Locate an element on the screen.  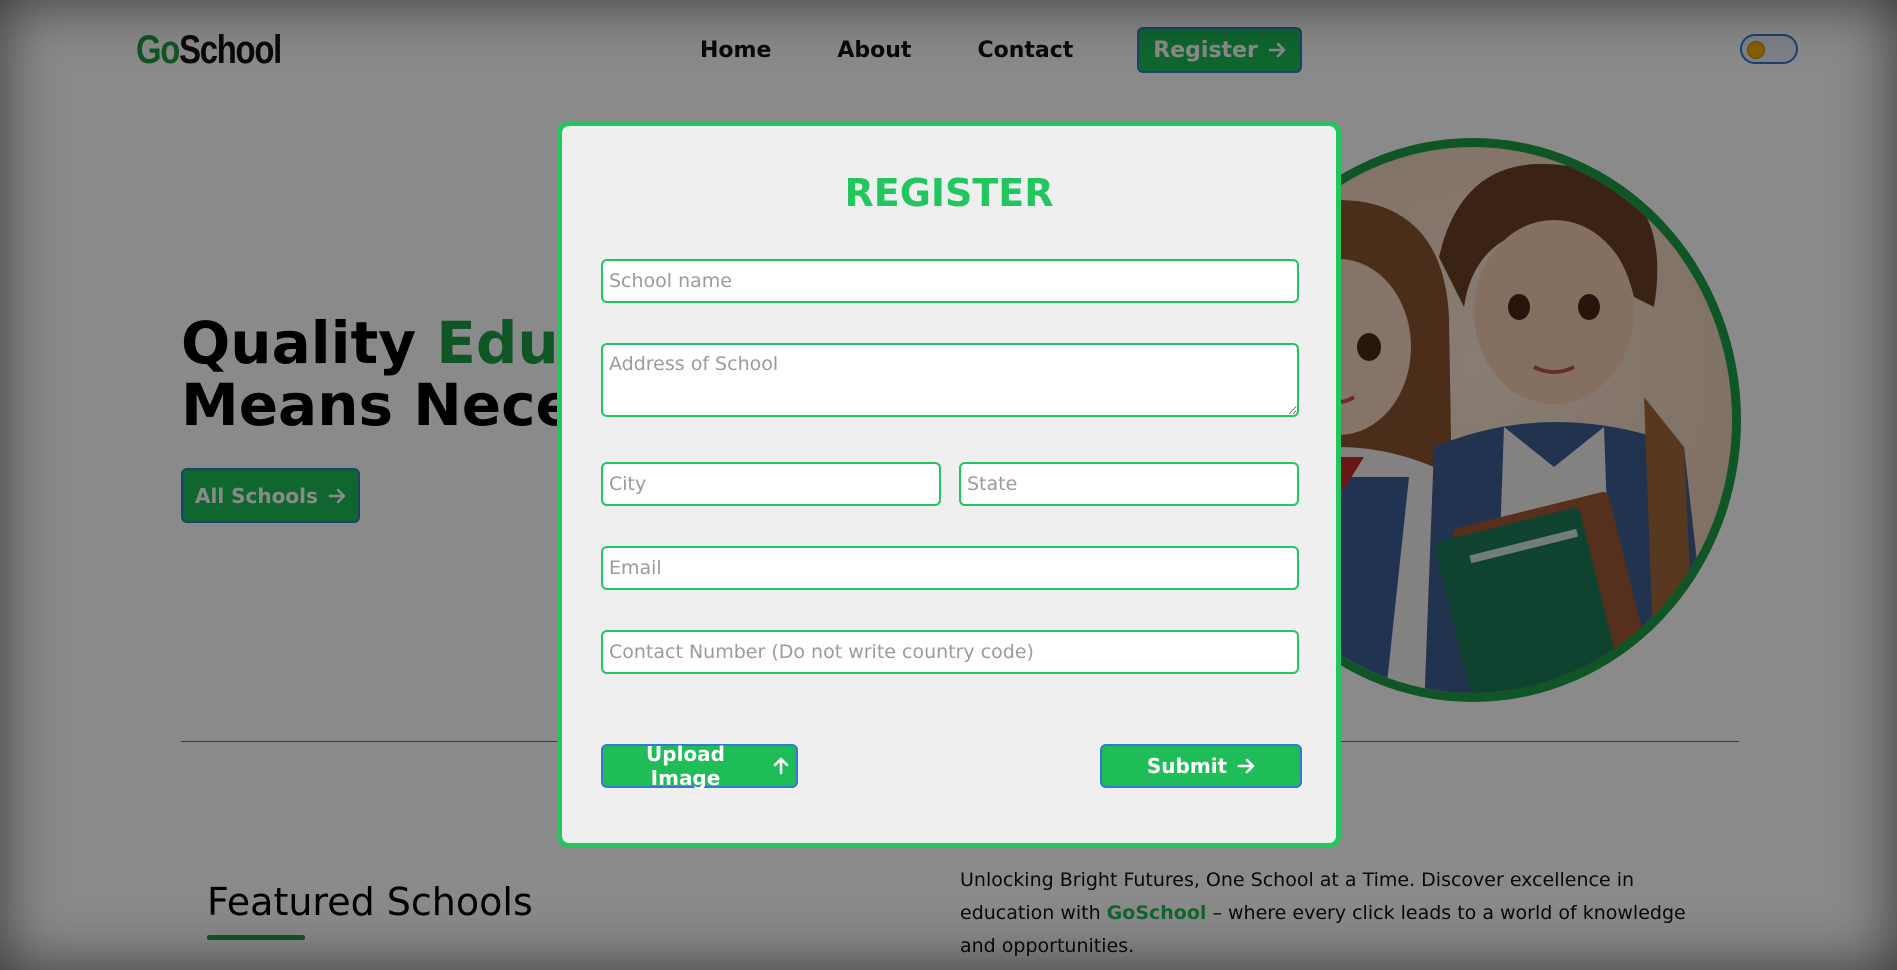
submit-label: Submit is located at coordinates (1187, 766).